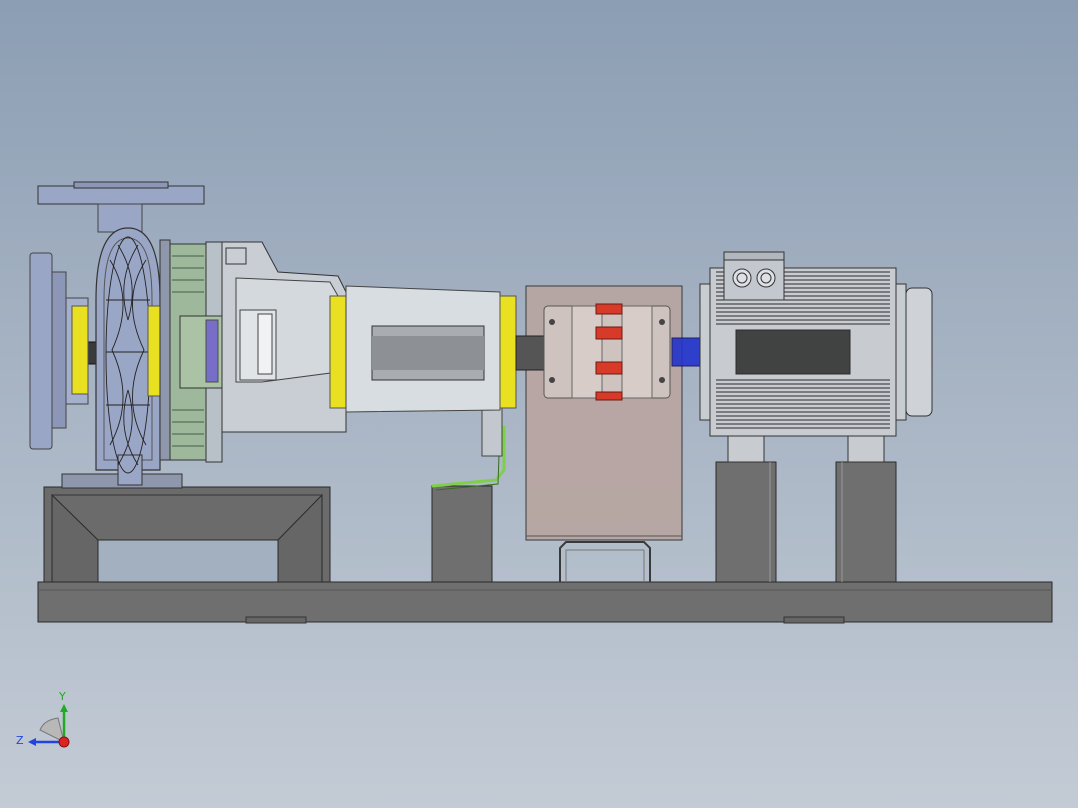 This screenshot has height=808, width=1078. Describe the element at coordinates (32, 742) in the screenshot. I see `z-axis-arrow` at that location.